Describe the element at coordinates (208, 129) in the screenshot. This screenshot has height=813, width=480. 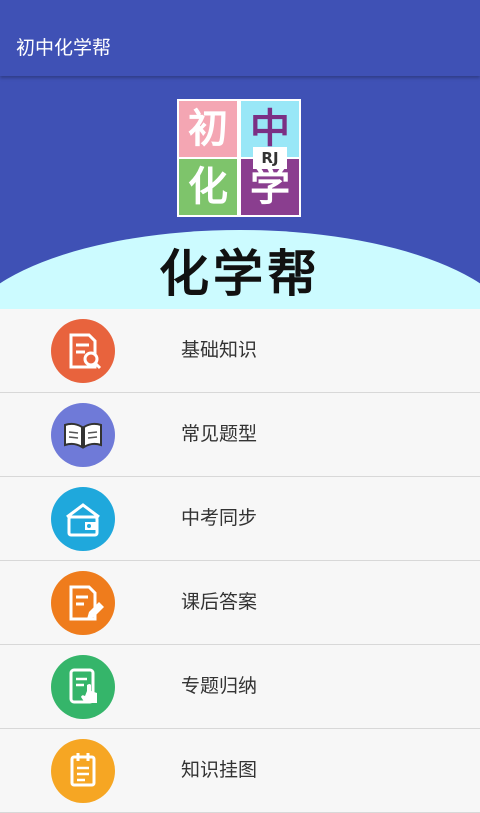
I see `logo-char-1: 初` at that location.